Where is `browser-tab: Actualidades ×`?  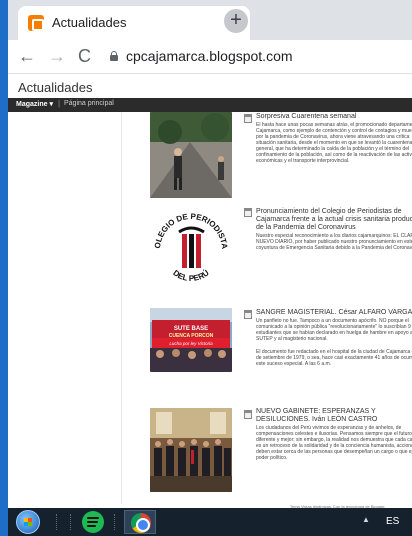
browser-tab: Actualidades × is located at coordinates (134, 23).